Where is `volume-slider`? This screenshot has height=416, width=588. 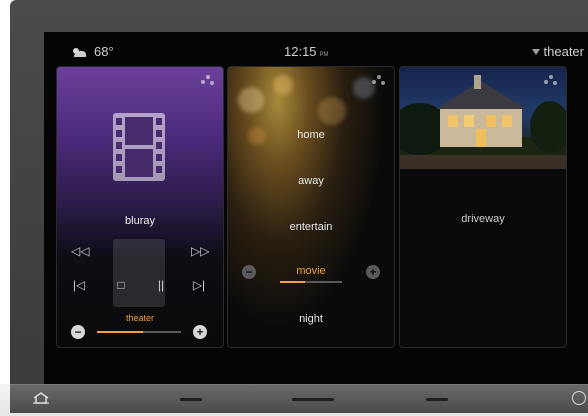 volume-slider is located at coordinates (139, 332).